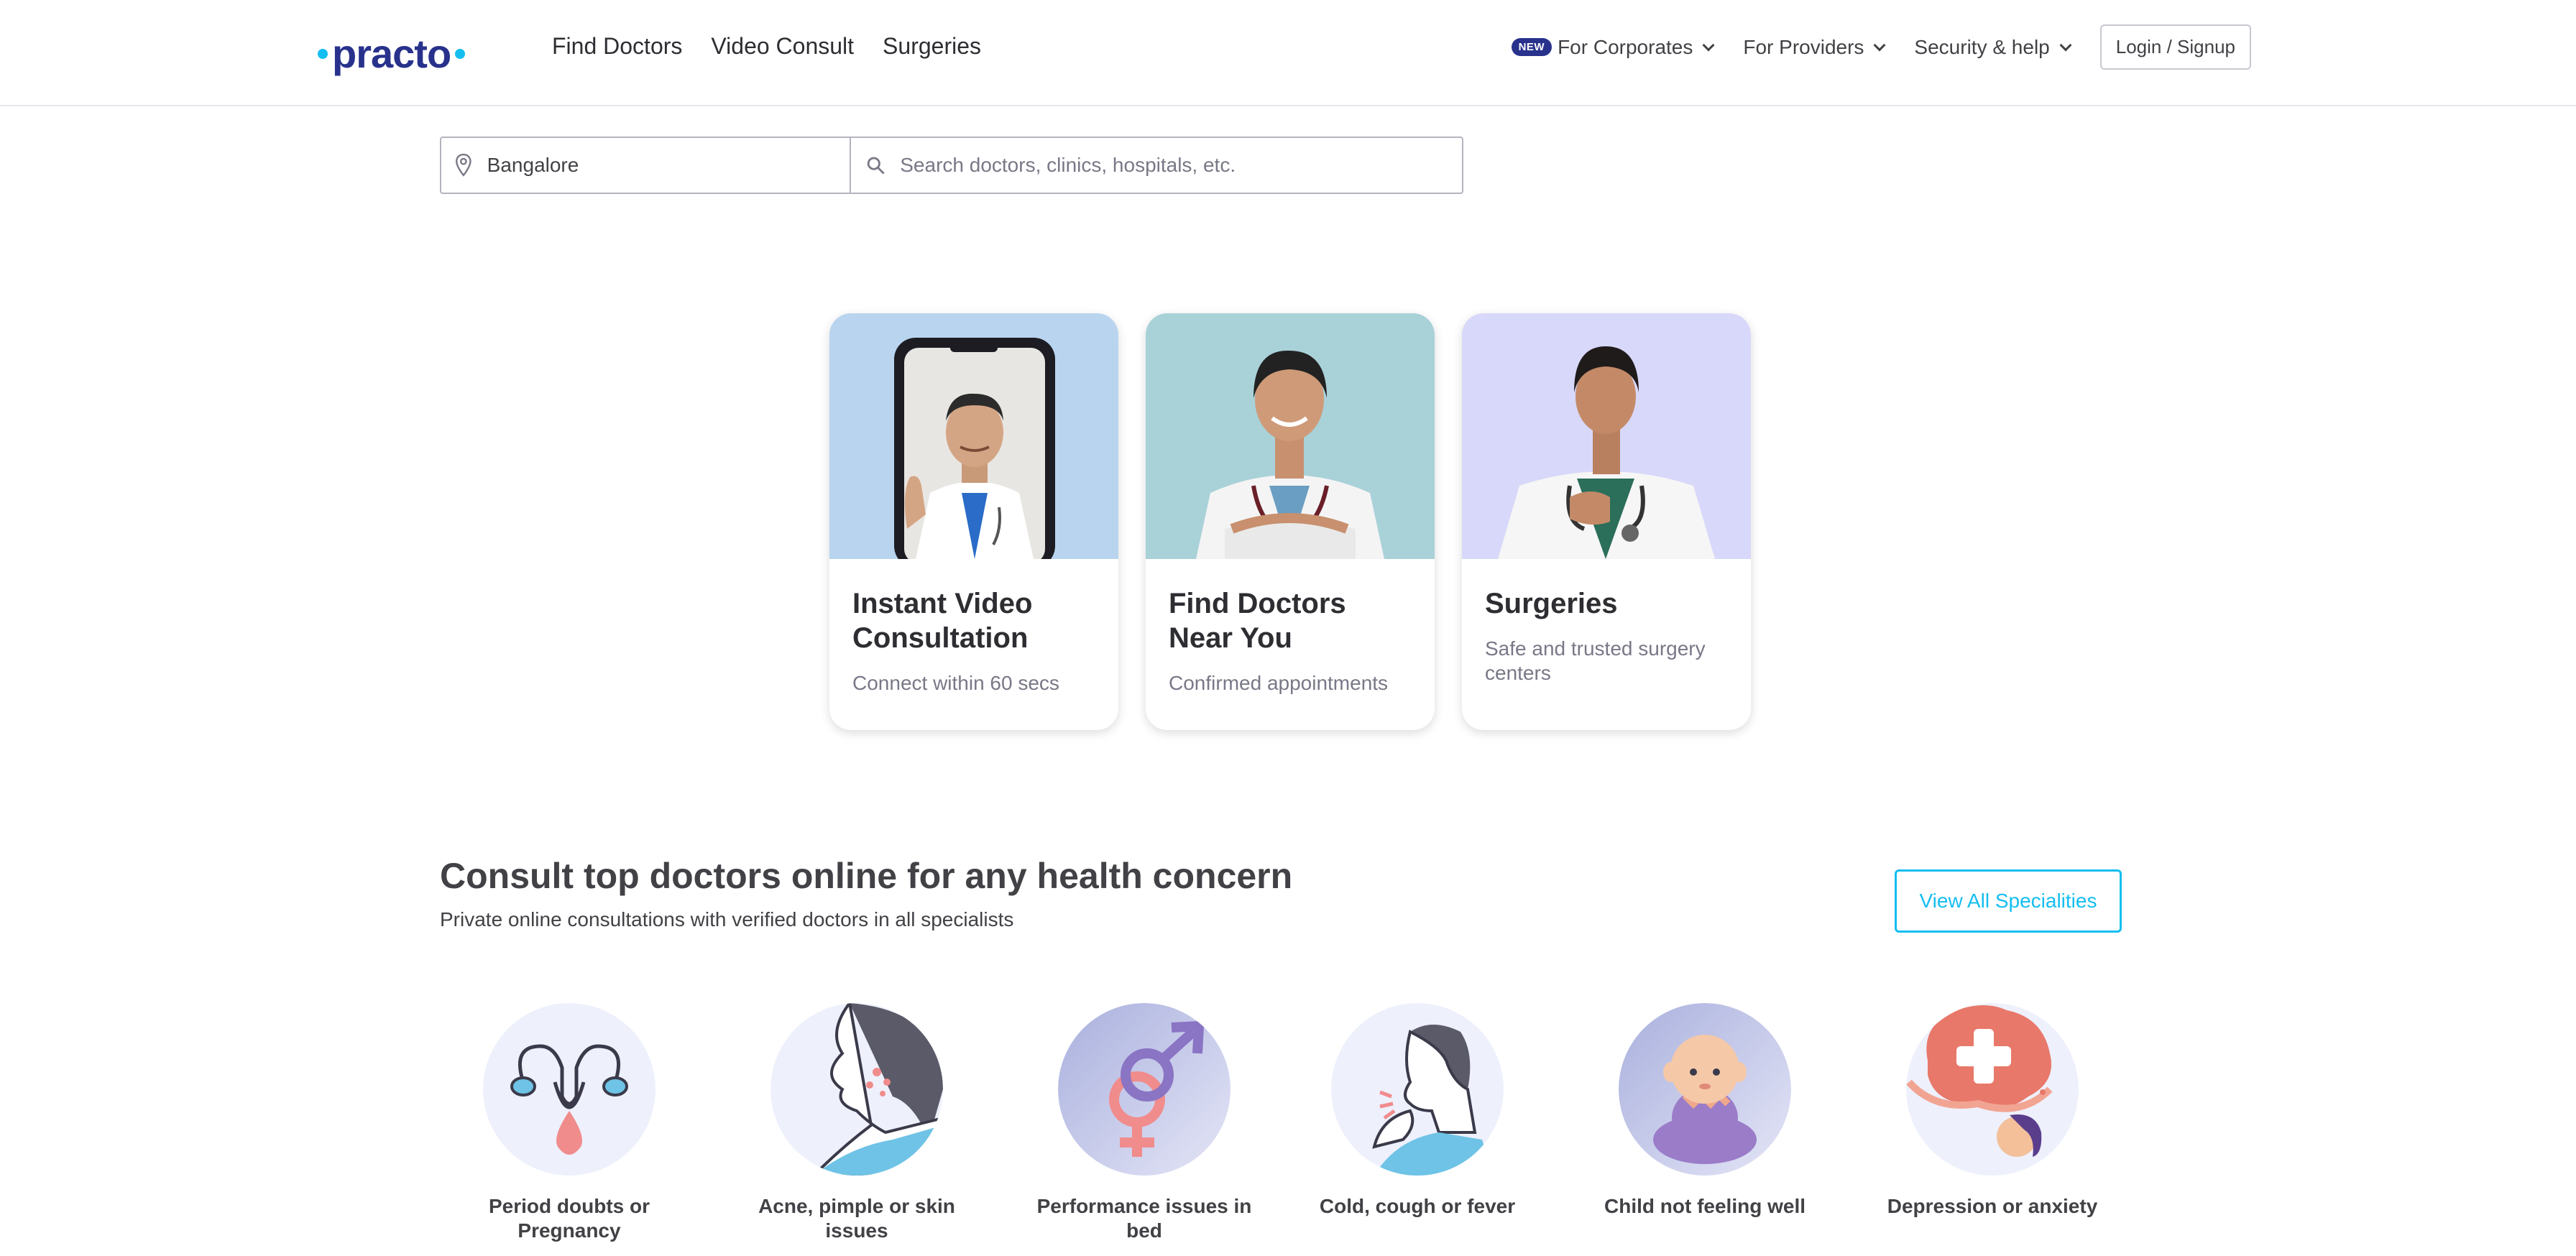 Image resolution: width=2576 pixels, height=1256 pixels. What do you see at coordinates (1625, 47) in the screenshot?
I see `for-corporates-label: For Corporates` at bounding box center [1625, 47].